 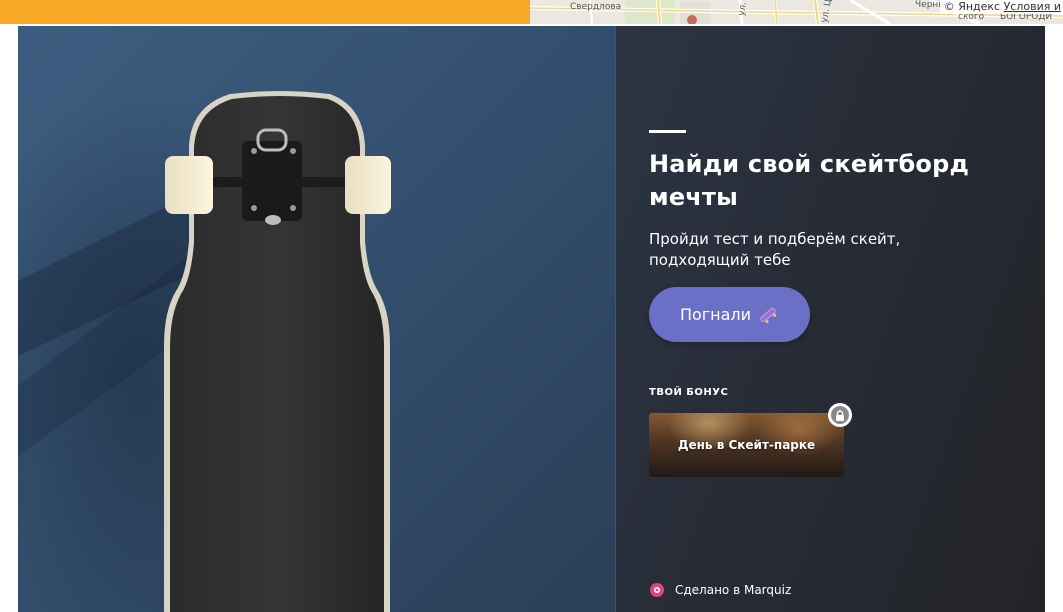 I want to click on title-accent-line, so click(x=667, y=131).